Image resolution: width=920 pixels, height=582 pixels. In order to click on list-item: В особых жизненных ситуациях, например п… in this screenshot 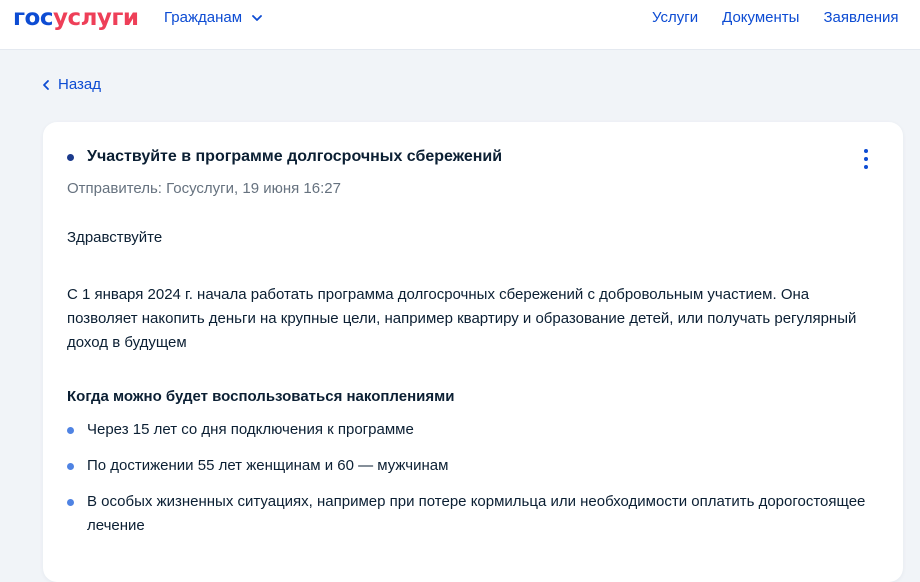, I will do `click(467, 514)`.